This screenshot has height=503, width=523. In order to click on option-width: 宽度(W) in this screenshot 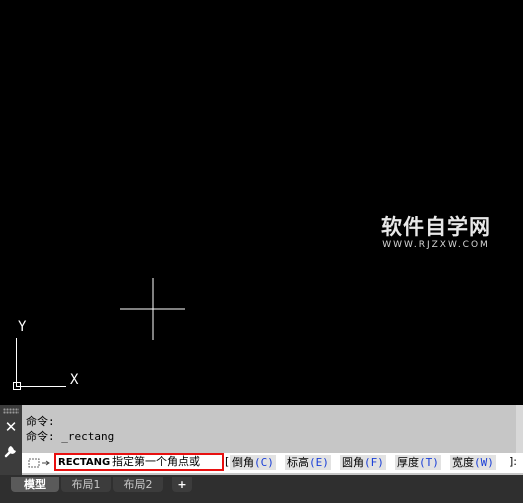, I will do `click(473, 462)`.